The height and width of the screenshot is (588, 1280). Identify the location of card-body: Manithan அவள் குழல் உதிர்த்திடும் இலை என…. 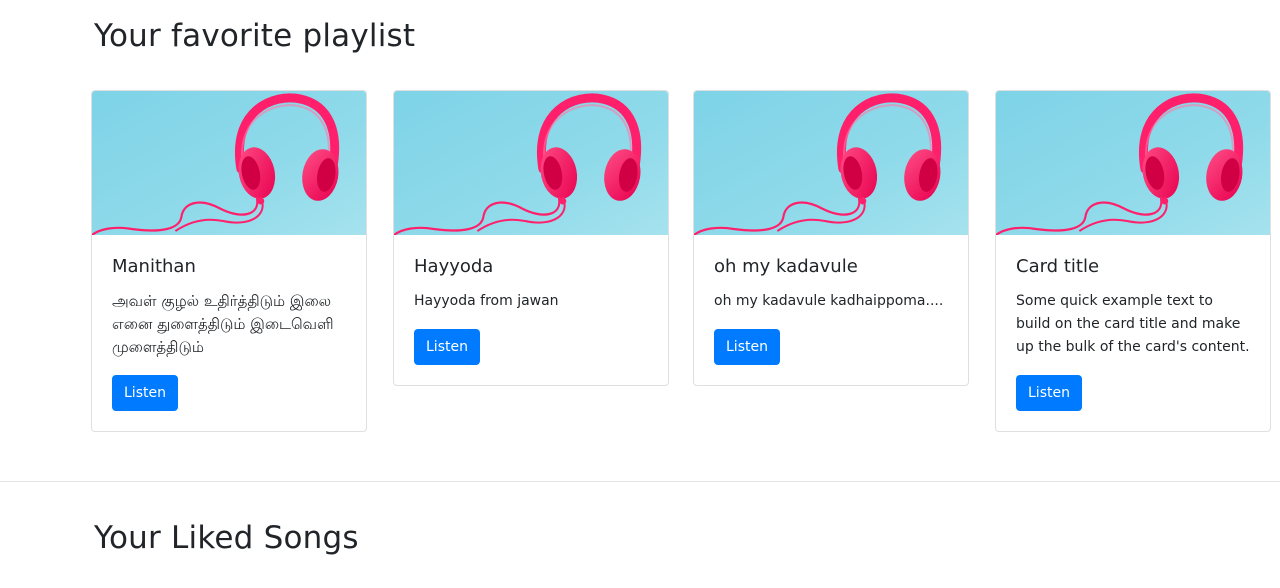
(229, 333).